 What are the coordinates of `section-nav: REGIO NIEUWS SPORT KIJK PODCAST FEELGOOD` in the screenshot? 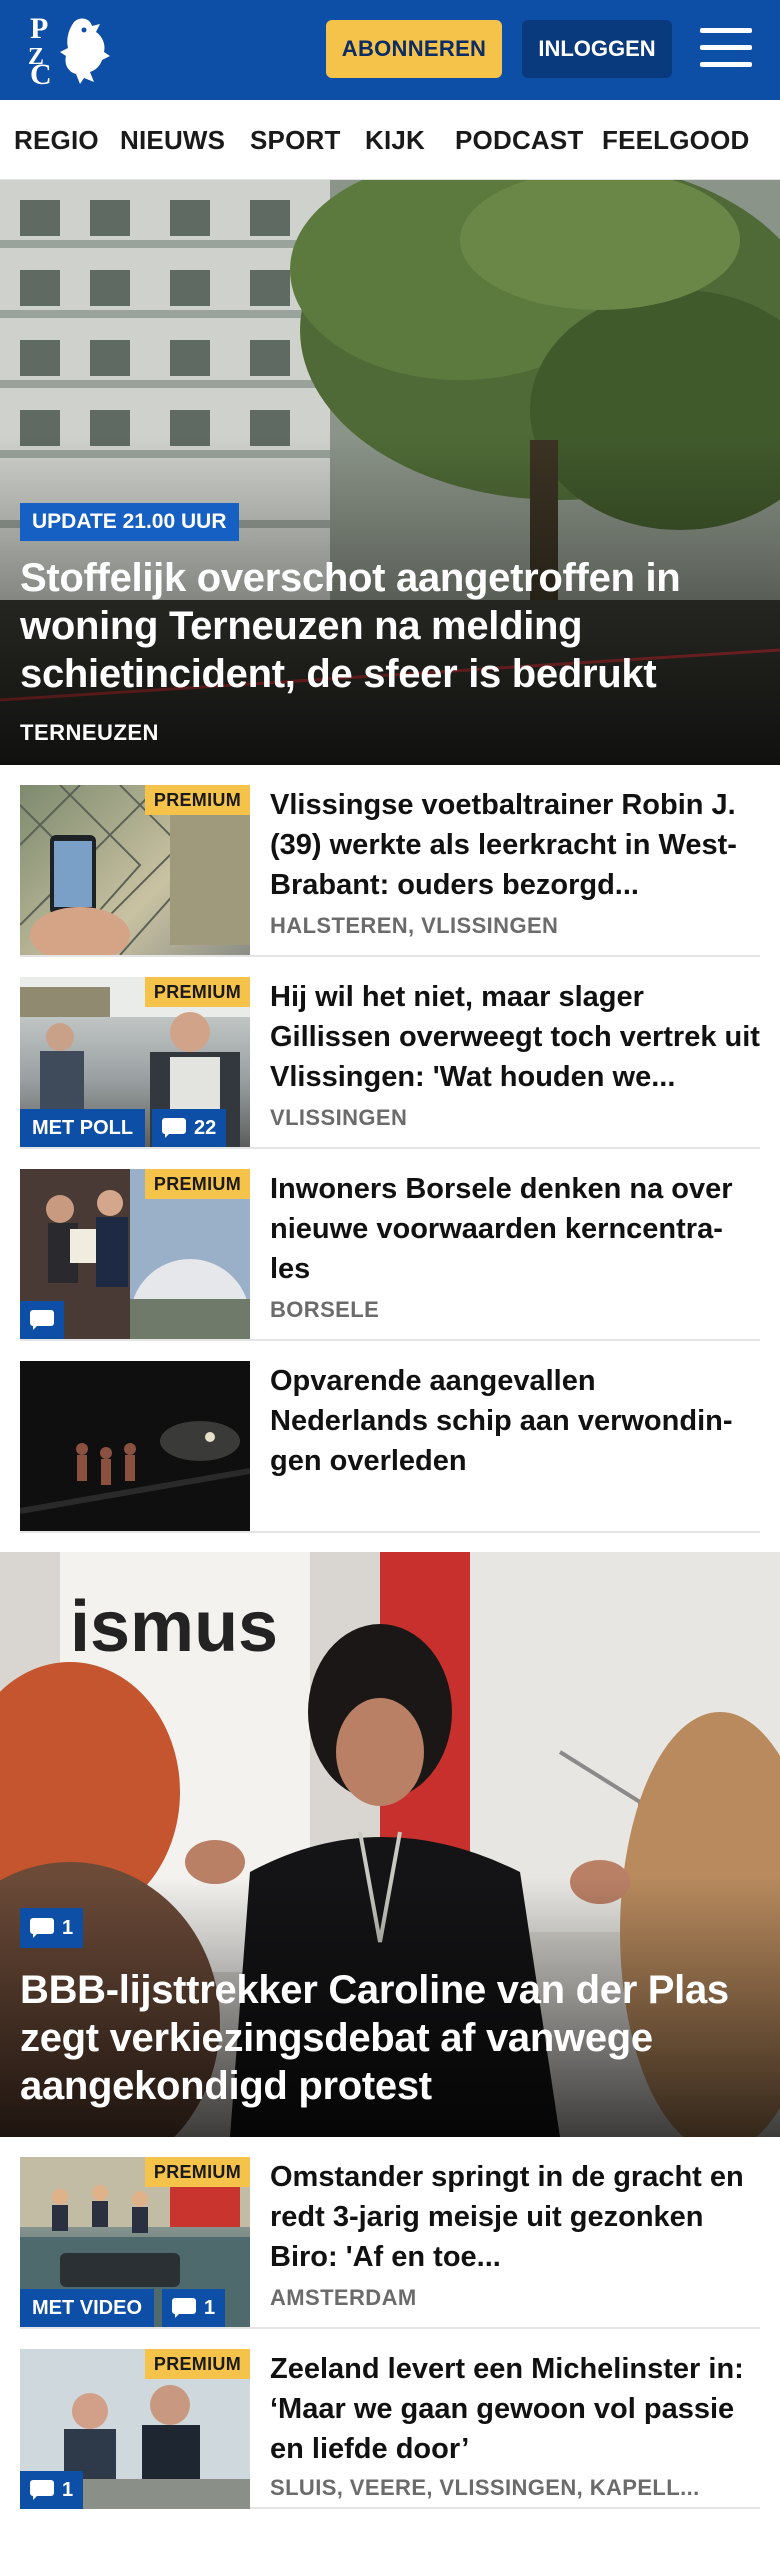 It's located at (390, 140).